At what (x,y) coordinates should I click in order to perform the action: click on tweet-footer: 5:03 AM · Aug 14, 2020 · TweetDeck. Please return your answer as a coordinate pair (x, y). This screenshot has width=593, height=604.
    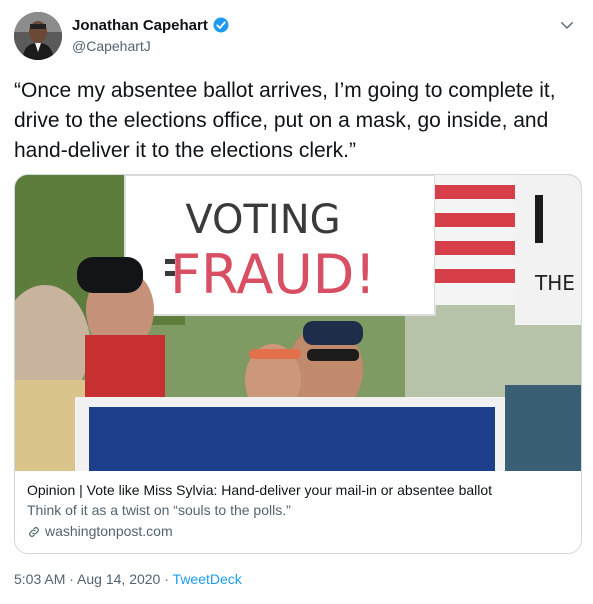
    Looking at the image, I should click on (128, 579).